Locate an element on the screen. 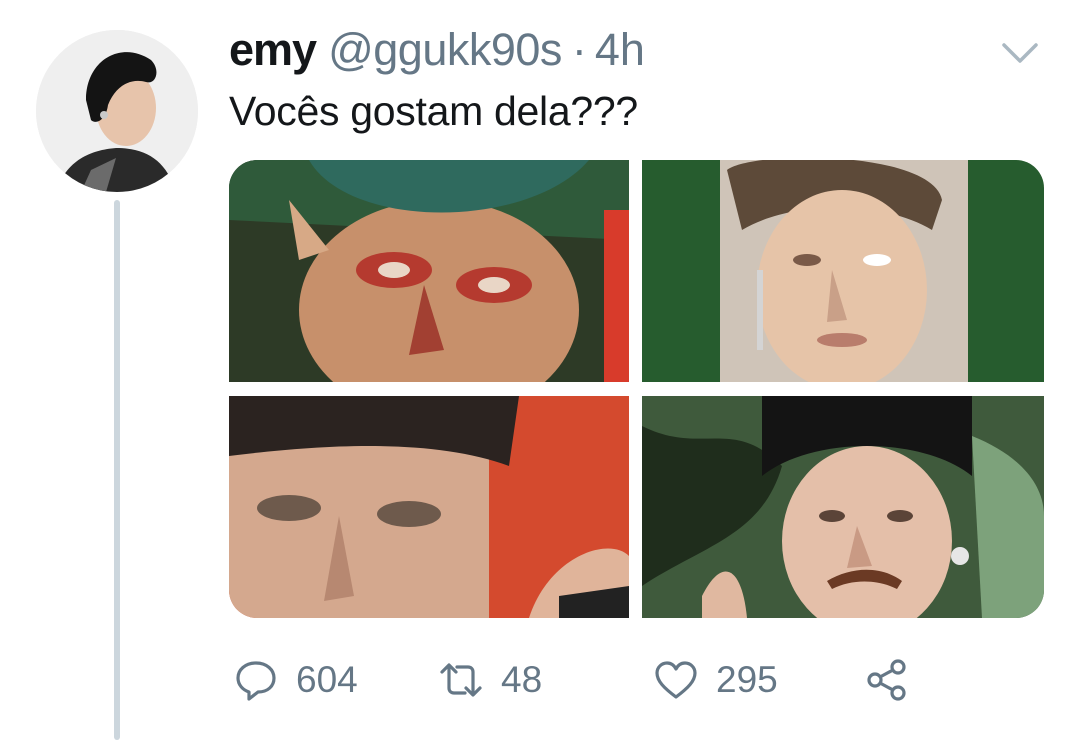 This screenshot has height=740, width=1080. author-avatar is located at coordinates (117, 111).